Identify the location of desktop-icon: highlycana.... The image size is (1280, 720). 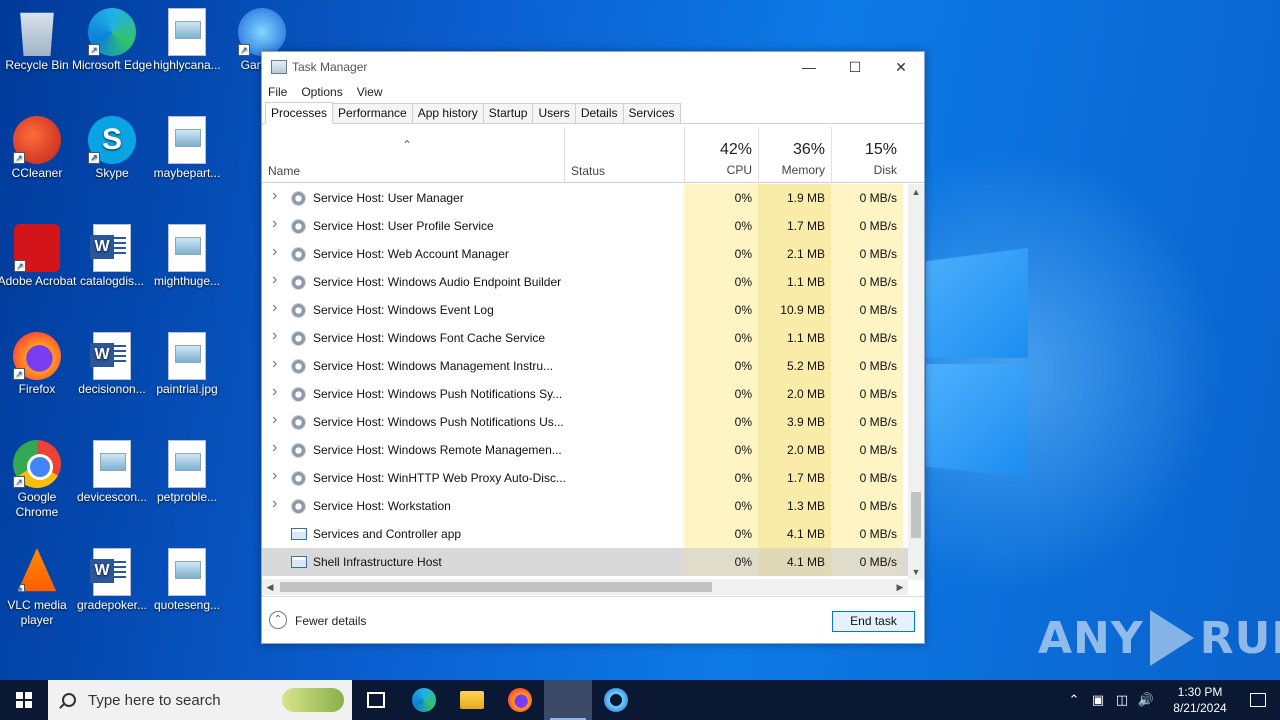
(187, 40).